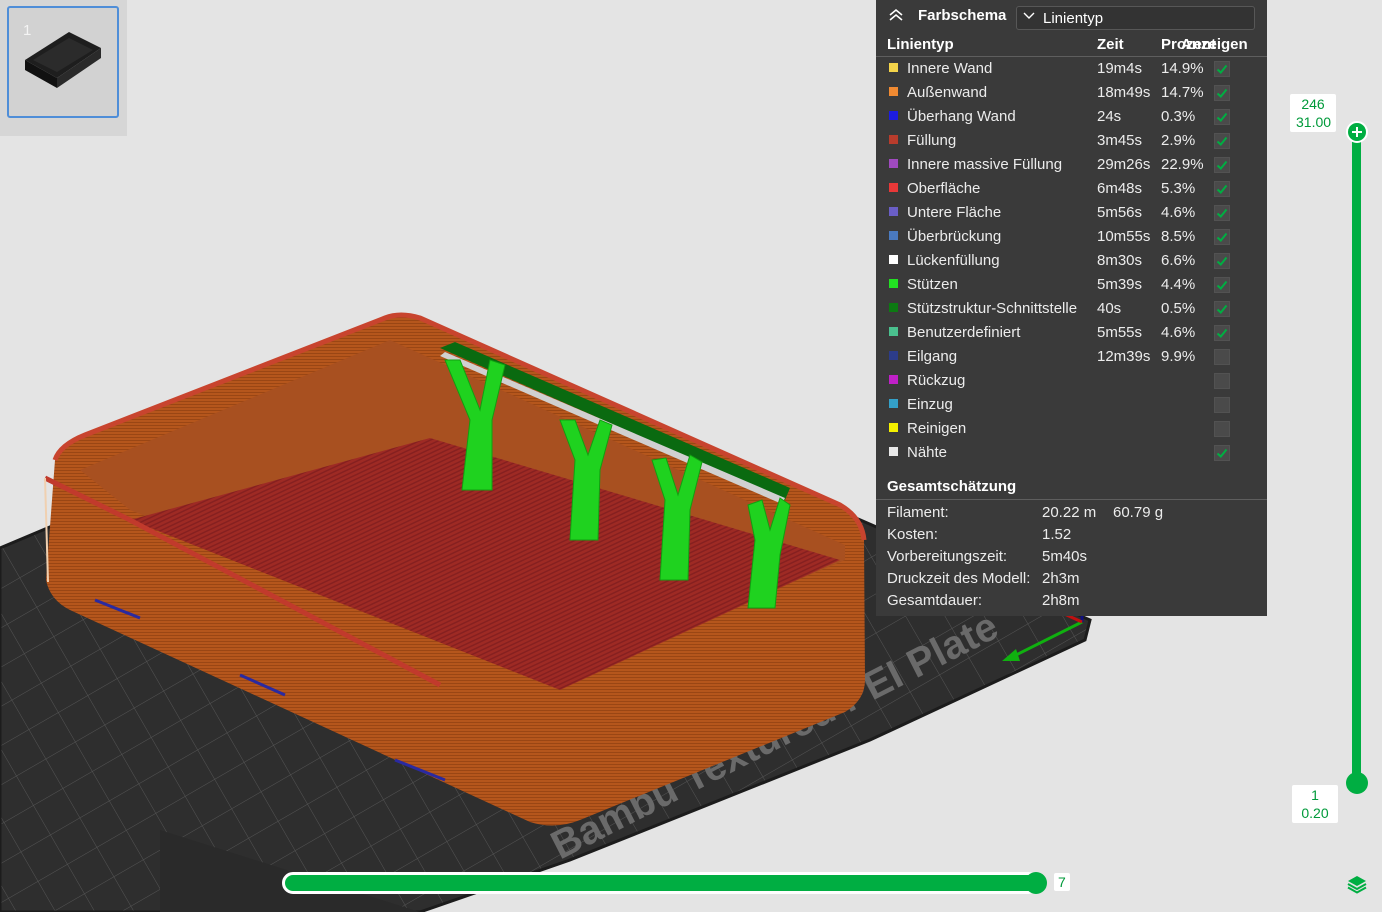 This screenshot has height=912, width=1382. Describe the element at coordinates (1178, 188) in the screenshot. I see `line-type-percent: 5.3%` at that location.